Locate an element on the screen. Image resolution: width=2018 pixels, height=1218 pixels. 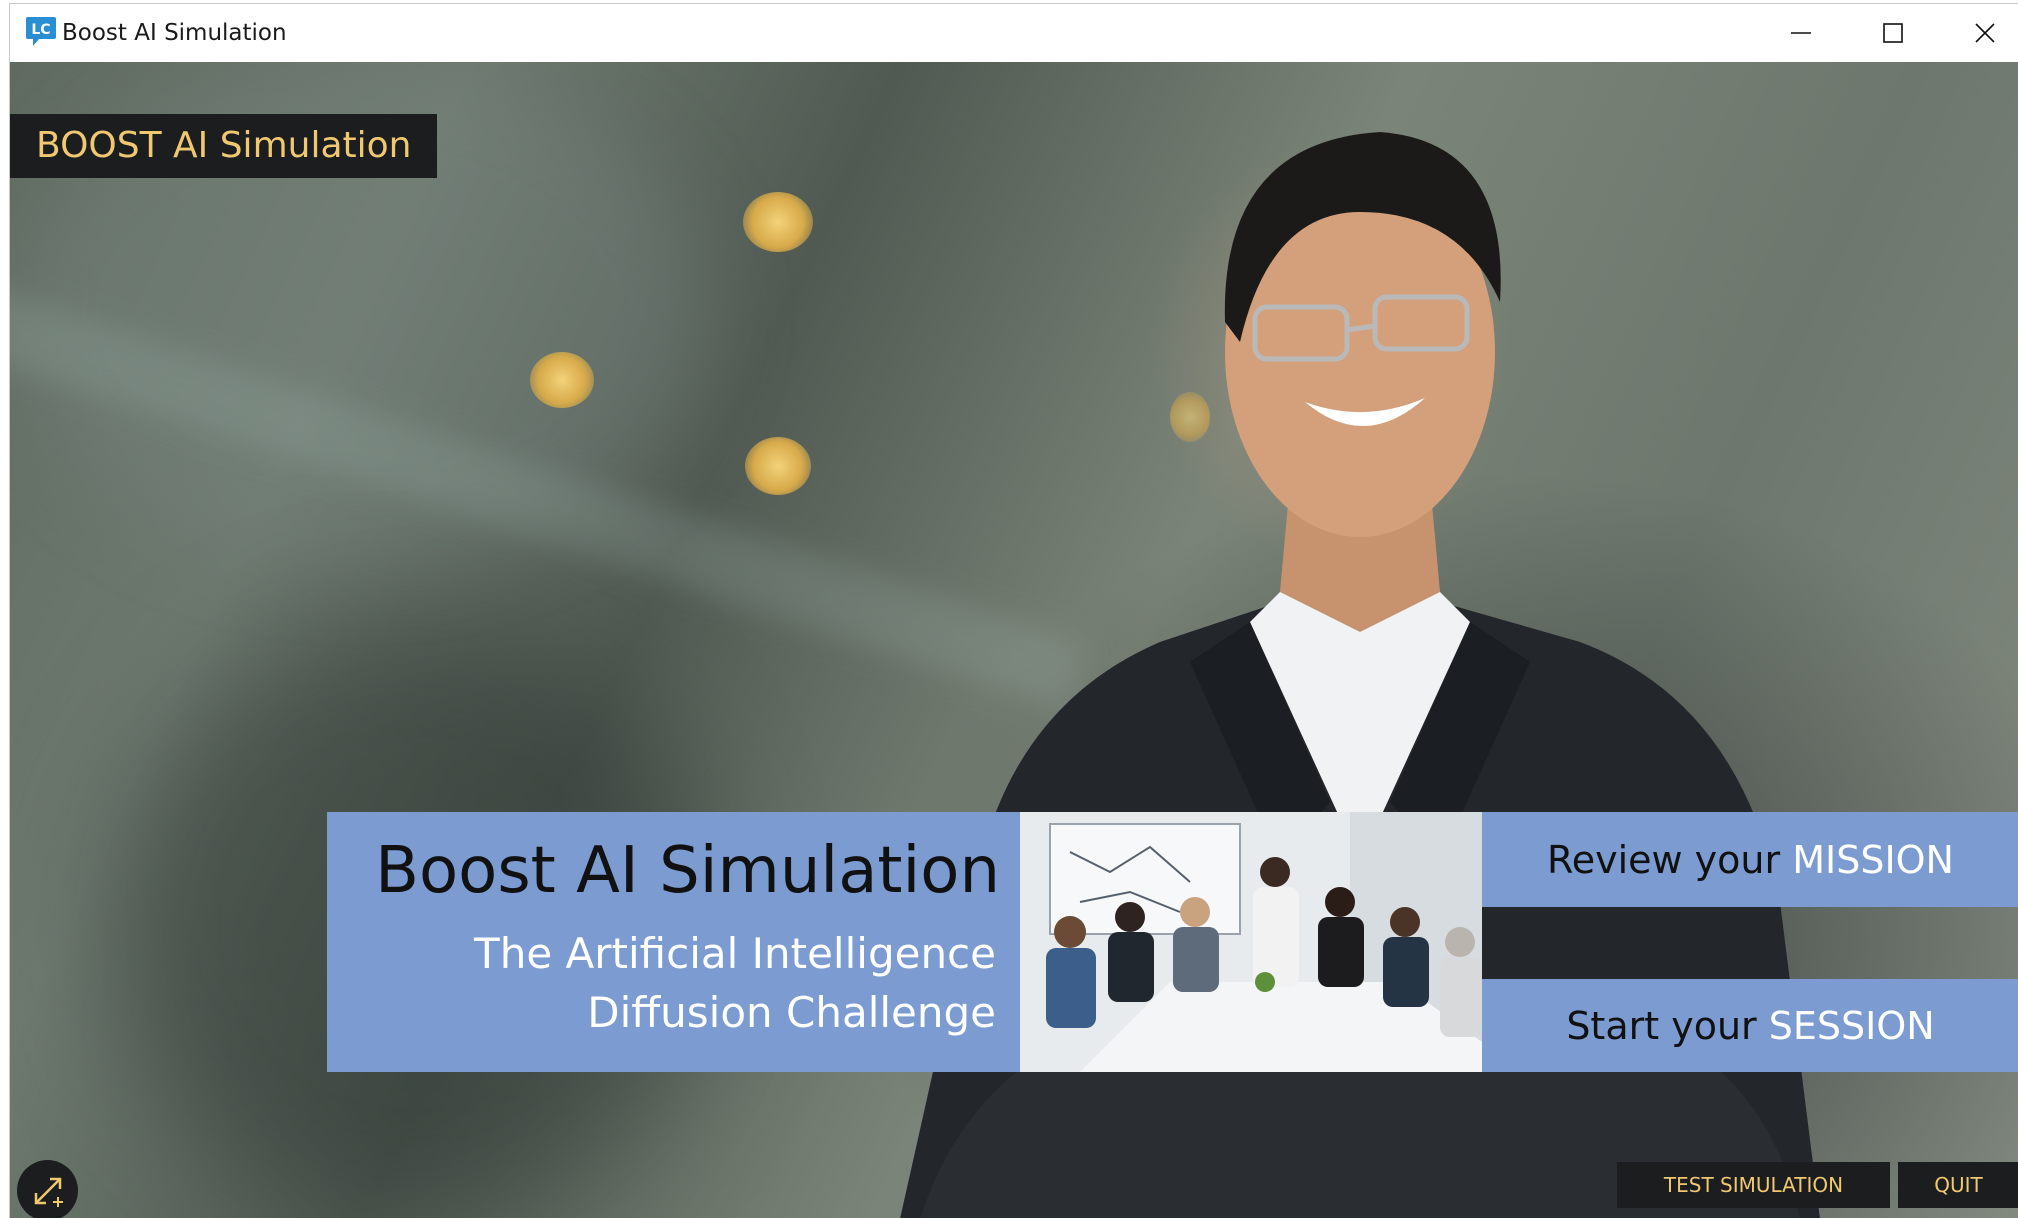
banner-subtitle-line2: Diffusion Challenge is located at coordinates (791, 1012).